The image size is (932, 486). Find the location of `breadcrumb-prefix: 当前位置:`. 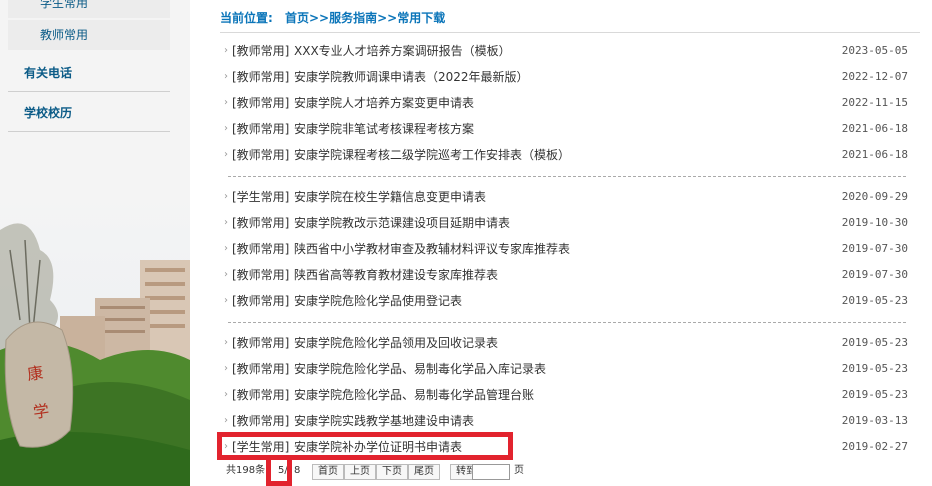

breadcrumb-prefix: 当前位置: is located at coordinates (246, 18).